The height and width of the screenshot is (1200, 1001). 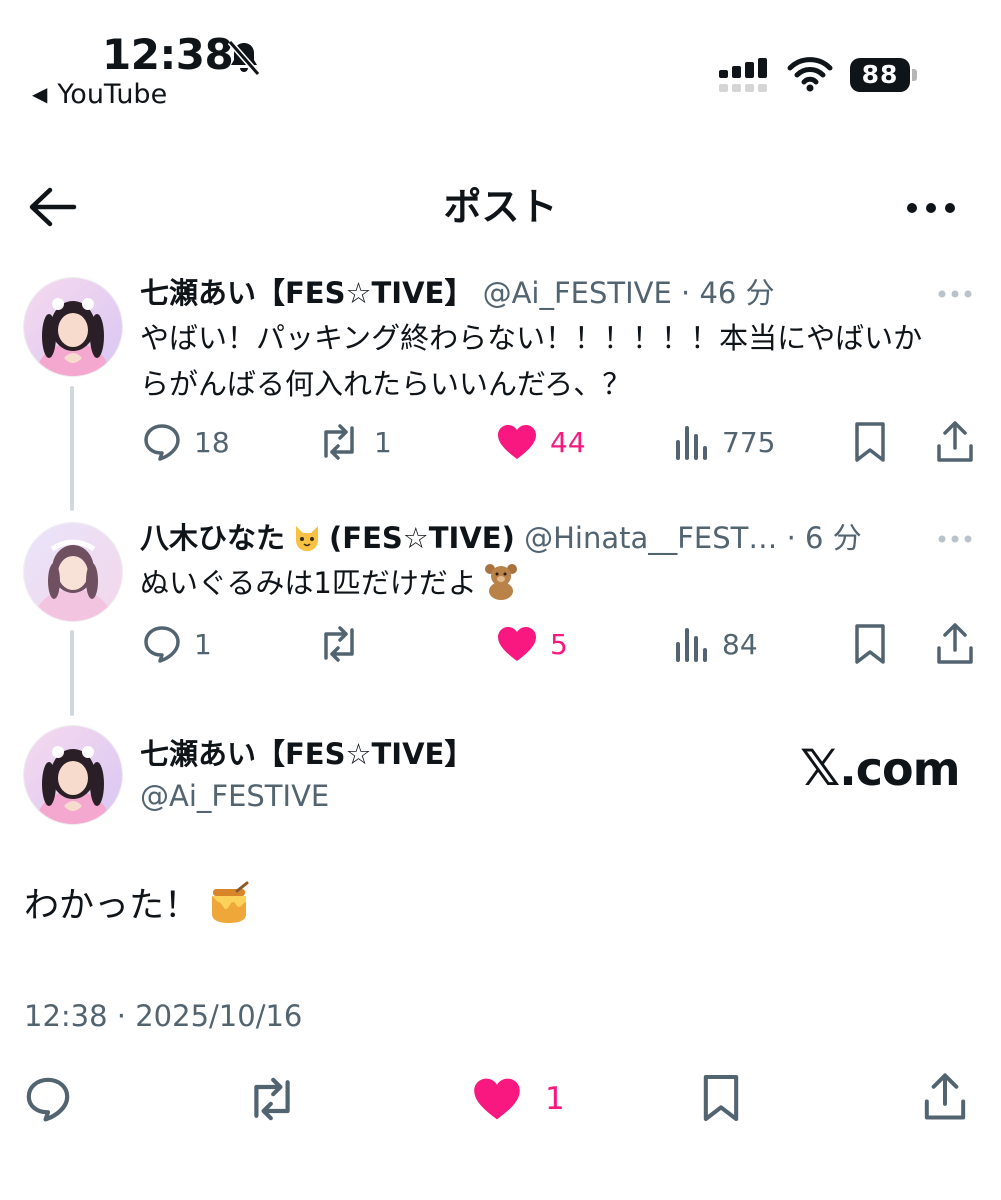 I want to click on tweet-time: · 6 分, so click(x=824, y=538).